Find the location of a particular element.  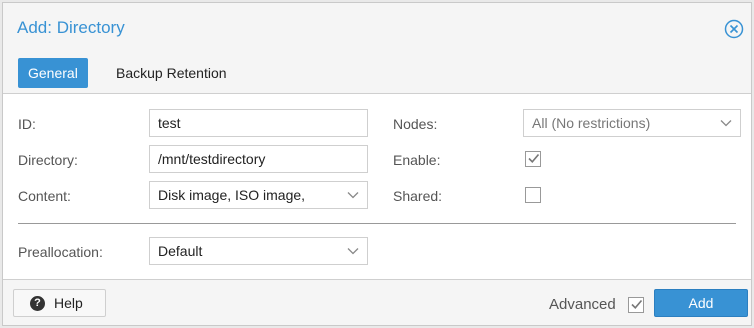

section-divider is located at coordinates (377, 223).